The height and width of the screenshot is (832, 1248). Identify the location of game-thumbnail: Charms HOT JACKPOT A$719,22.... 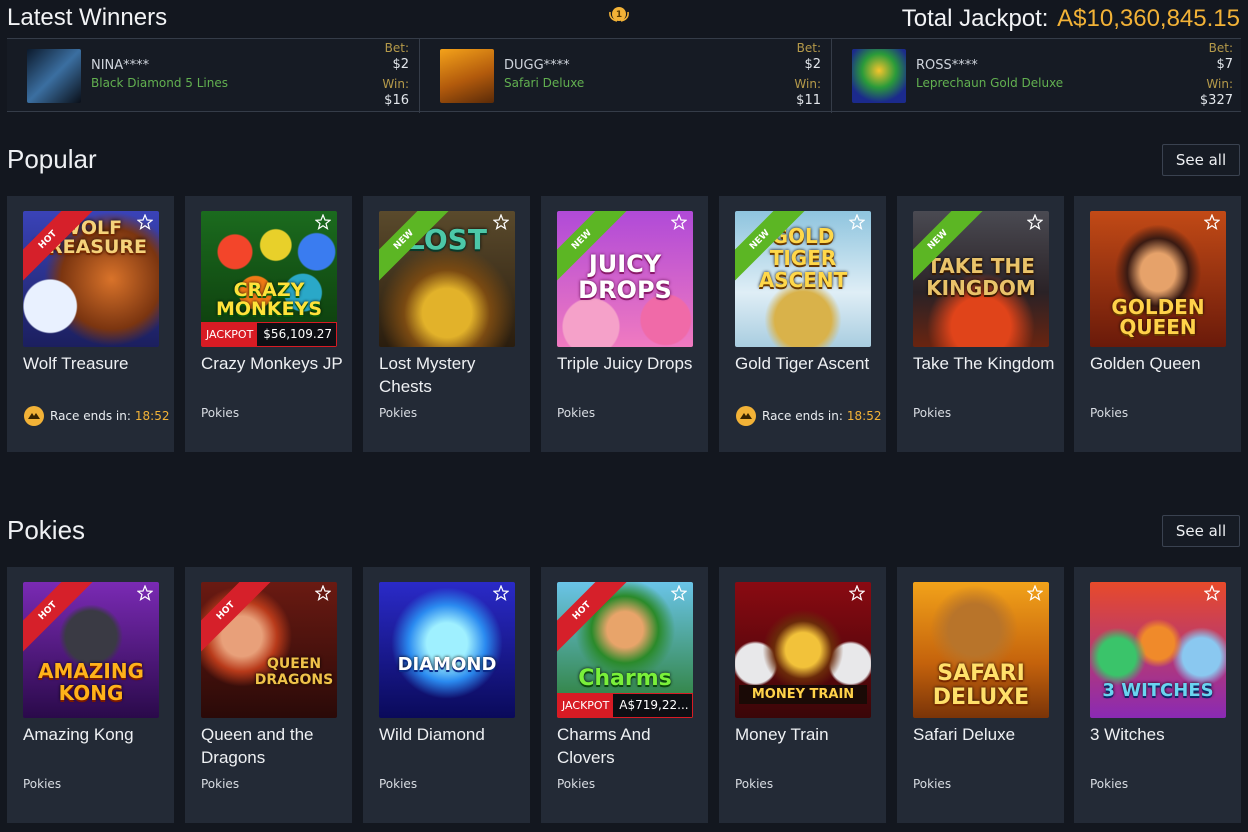
(625, 650).